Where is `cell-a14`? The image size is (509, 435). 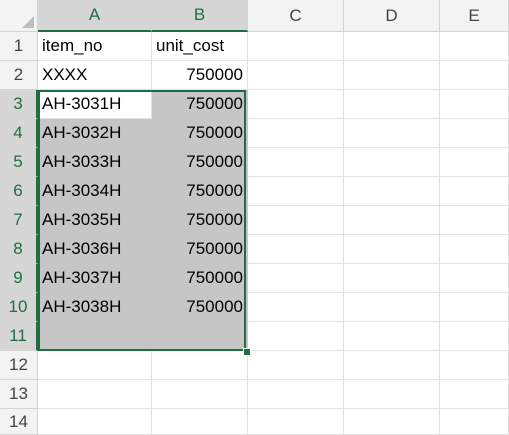 cell-a14 is located at coordinates (95, 422).